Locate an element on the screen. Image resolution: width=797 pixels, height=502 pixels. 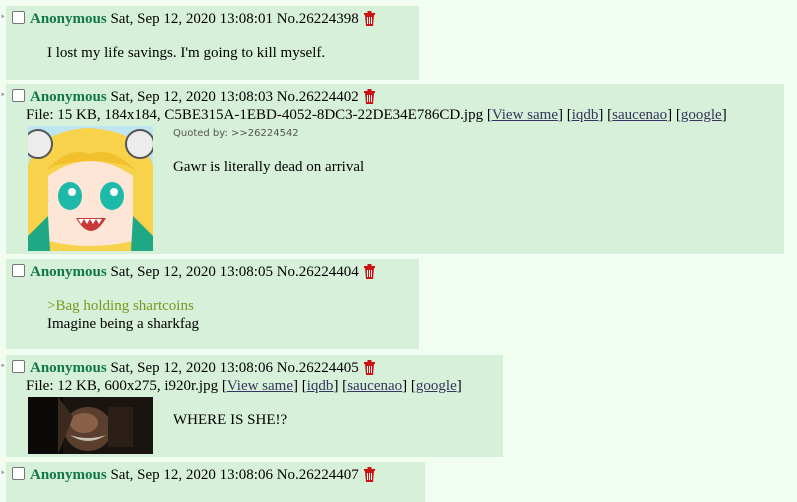
post-datetime: Sat, Sep 12, 2020 13:08:03 is located at coordinates (191, 97).